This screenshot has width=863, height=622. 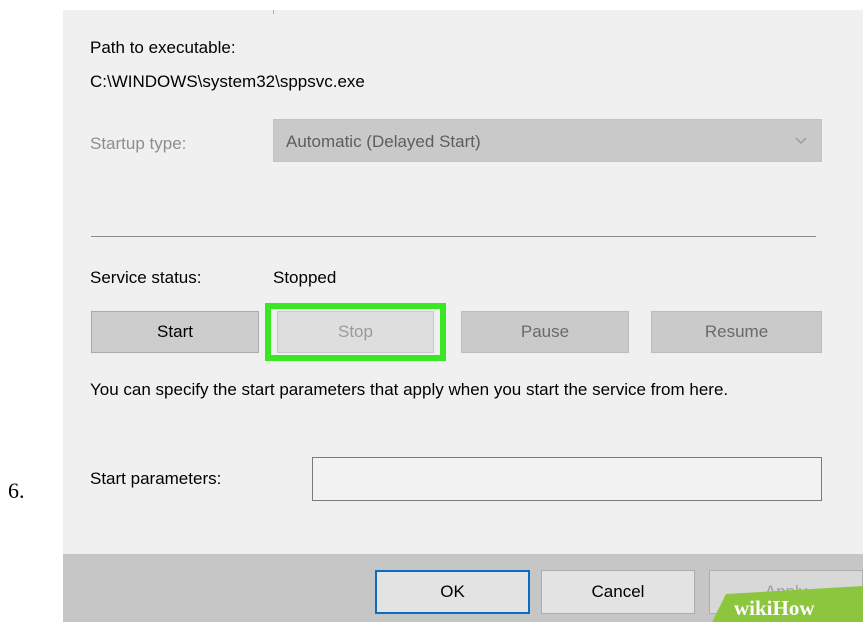 I want to click on ok-button: OK, so click(x=452, y=592).